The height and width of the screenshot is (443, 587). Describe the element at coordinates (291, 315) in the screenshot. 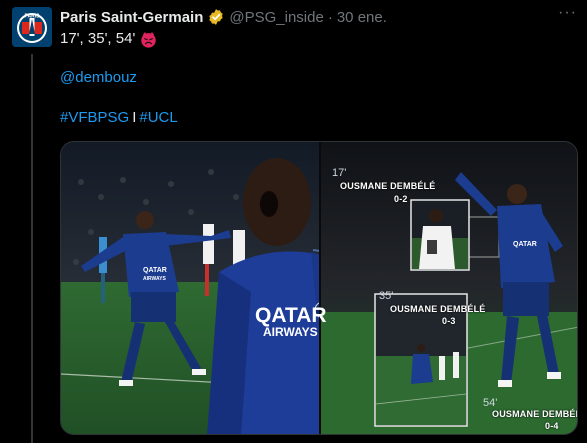

I see `sponsor-text-big: QATAR` at that location.